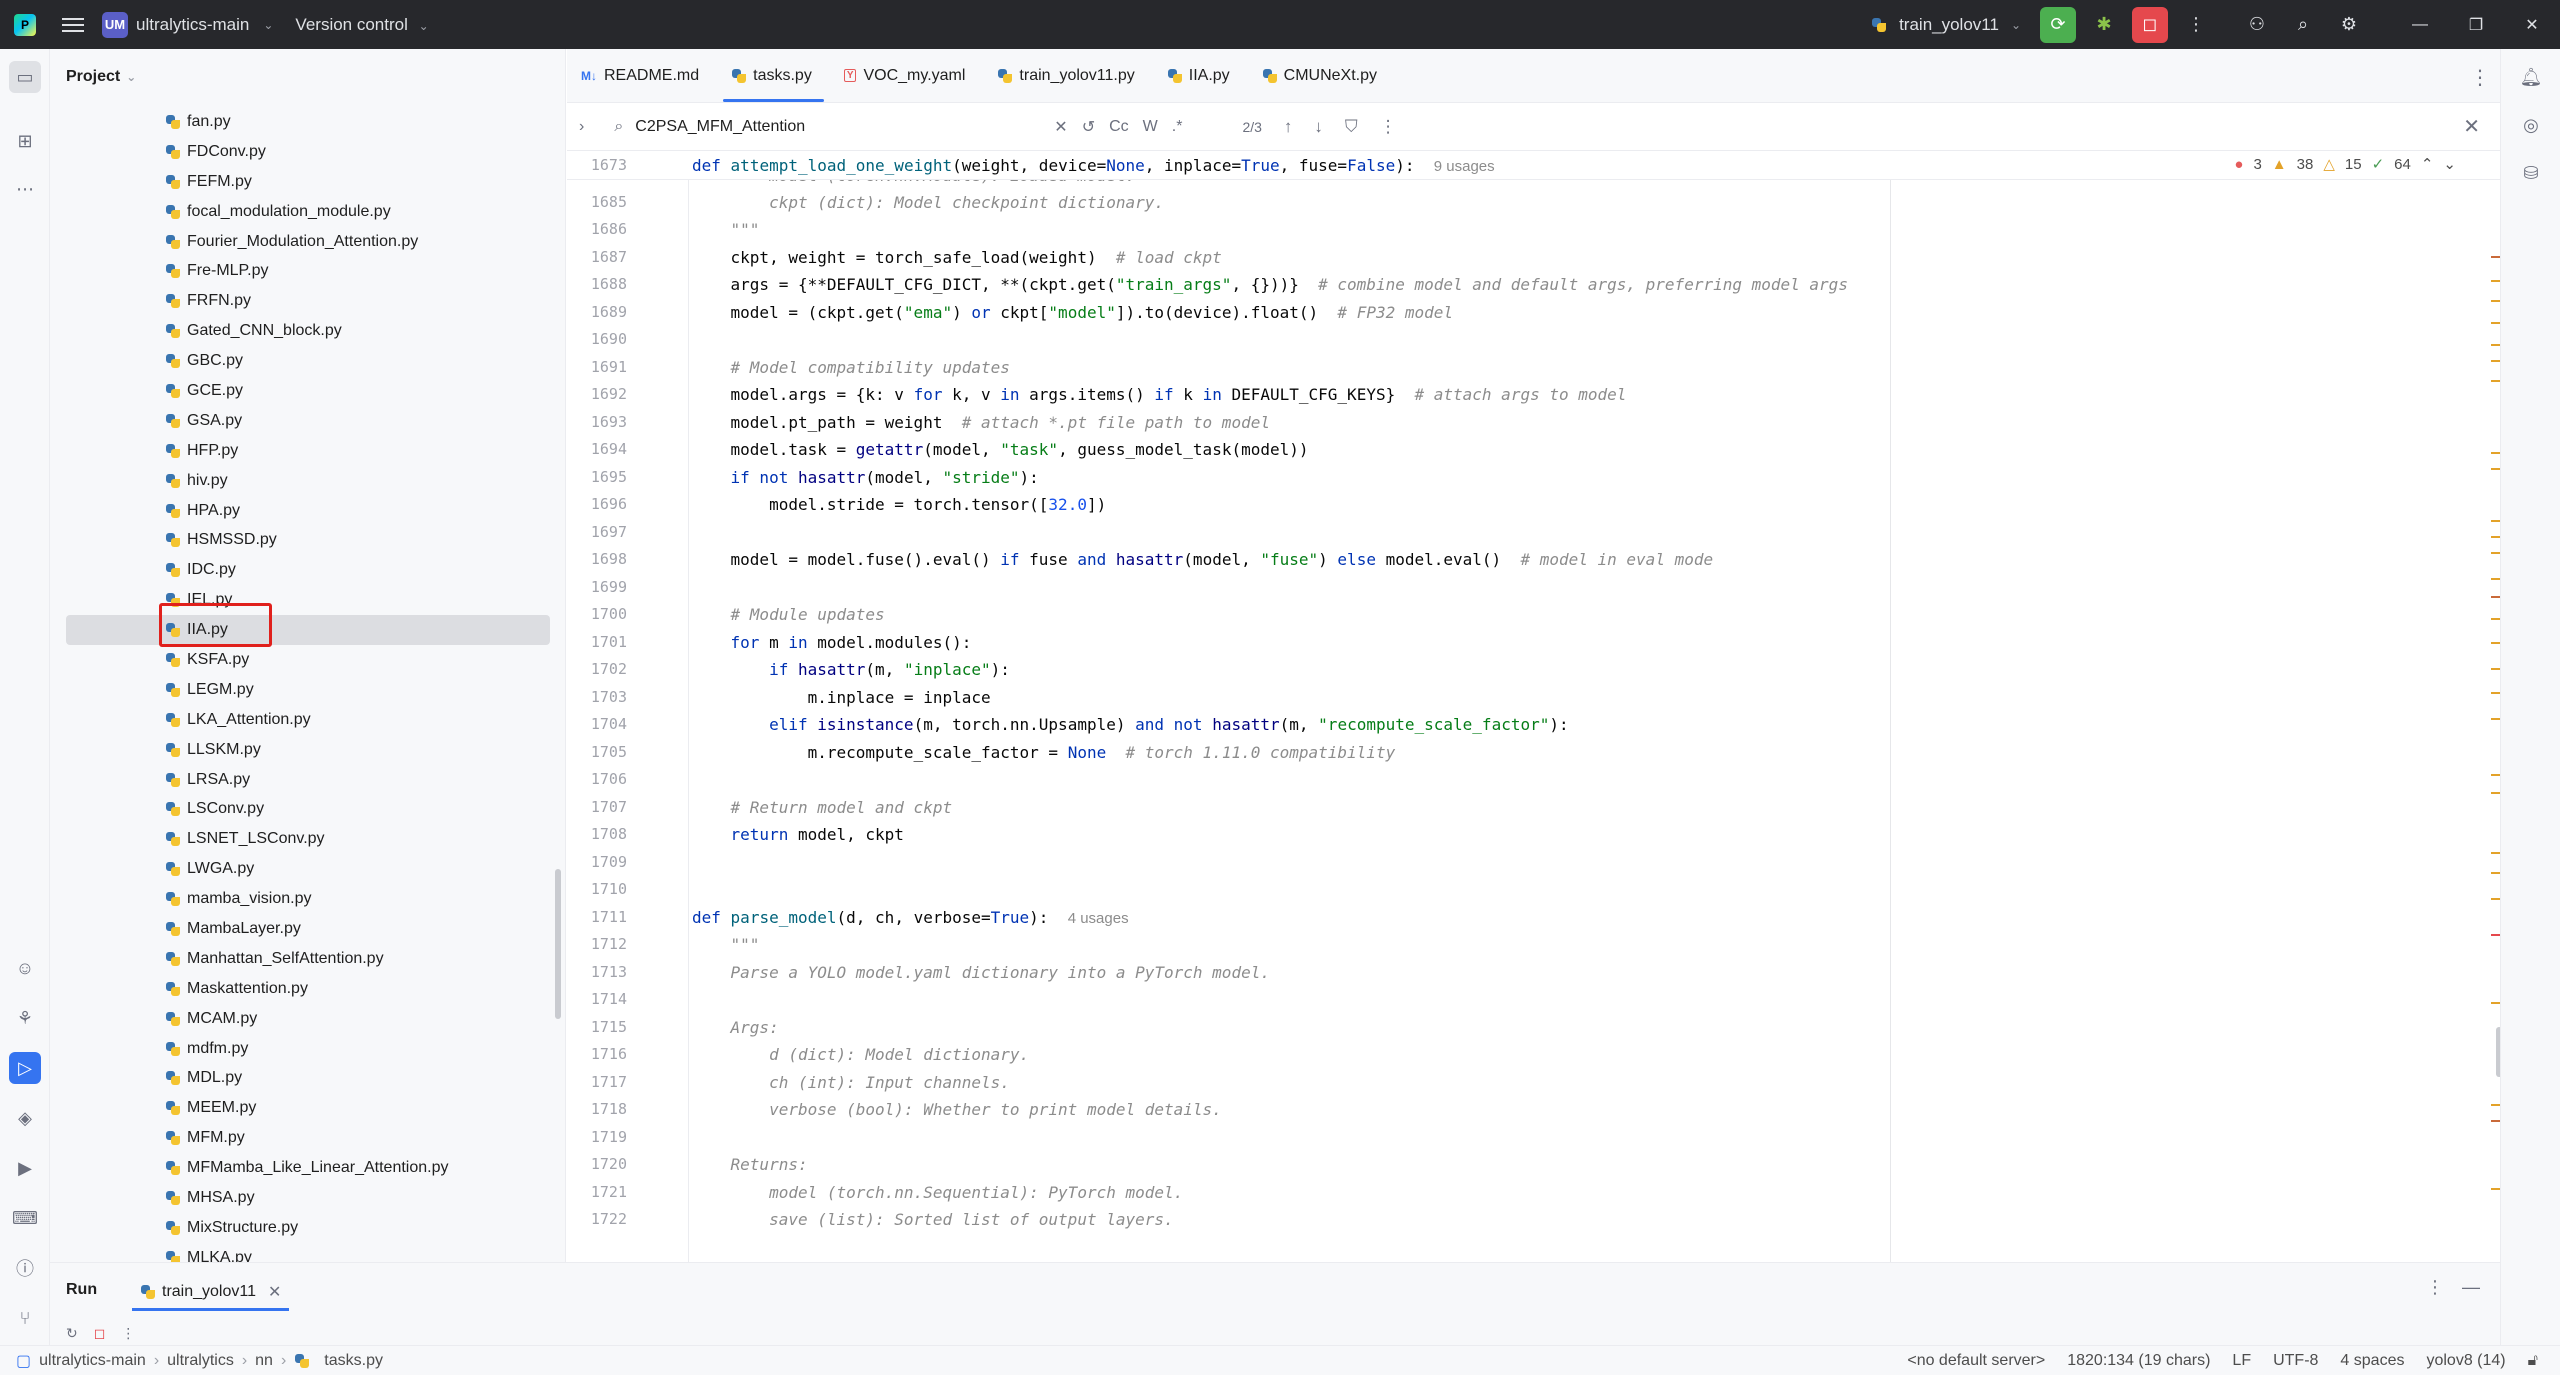 Image resolution: width=2560 pixels, height=1389 pixels. What do you see at coordinates (300, 809) in the screenshot?
I see `file-tree-item: LSConv.py` at bounding box center [300, 809].